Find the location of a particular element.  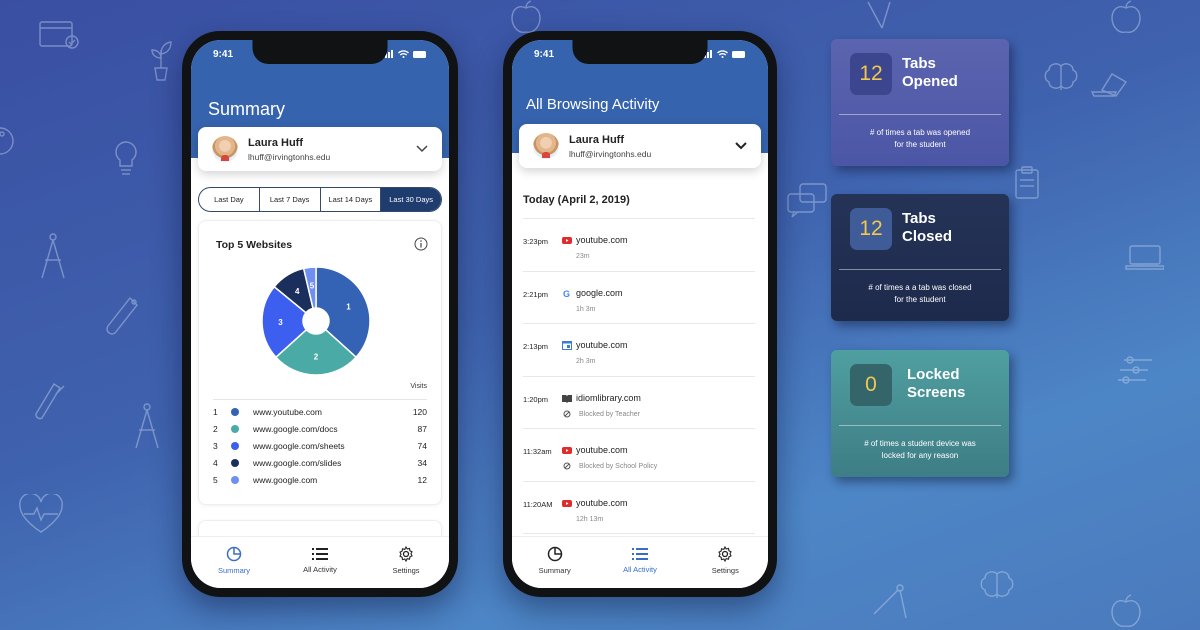

pie-slice-label: 2 is located at coordinates (316, 357).